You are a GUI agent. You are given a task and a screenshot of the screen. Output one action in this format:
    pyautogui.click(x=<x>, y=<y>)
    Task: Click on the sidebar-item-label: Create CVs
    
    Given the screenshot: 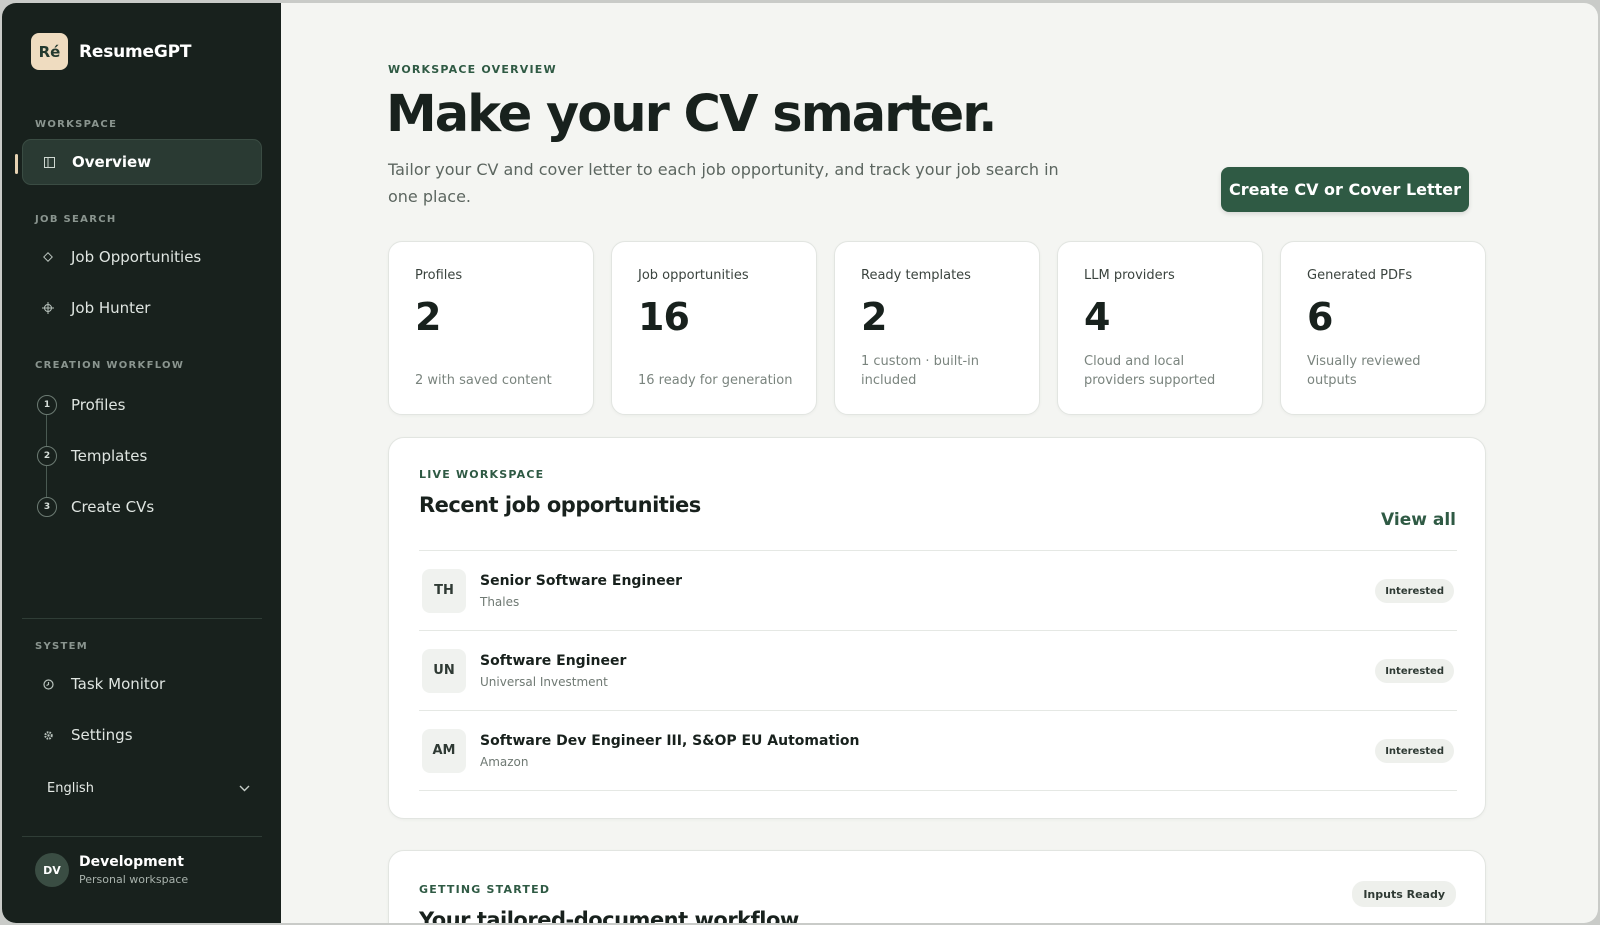 What is the action you would take?
    pyautogui.click(x=113, y=507)
    